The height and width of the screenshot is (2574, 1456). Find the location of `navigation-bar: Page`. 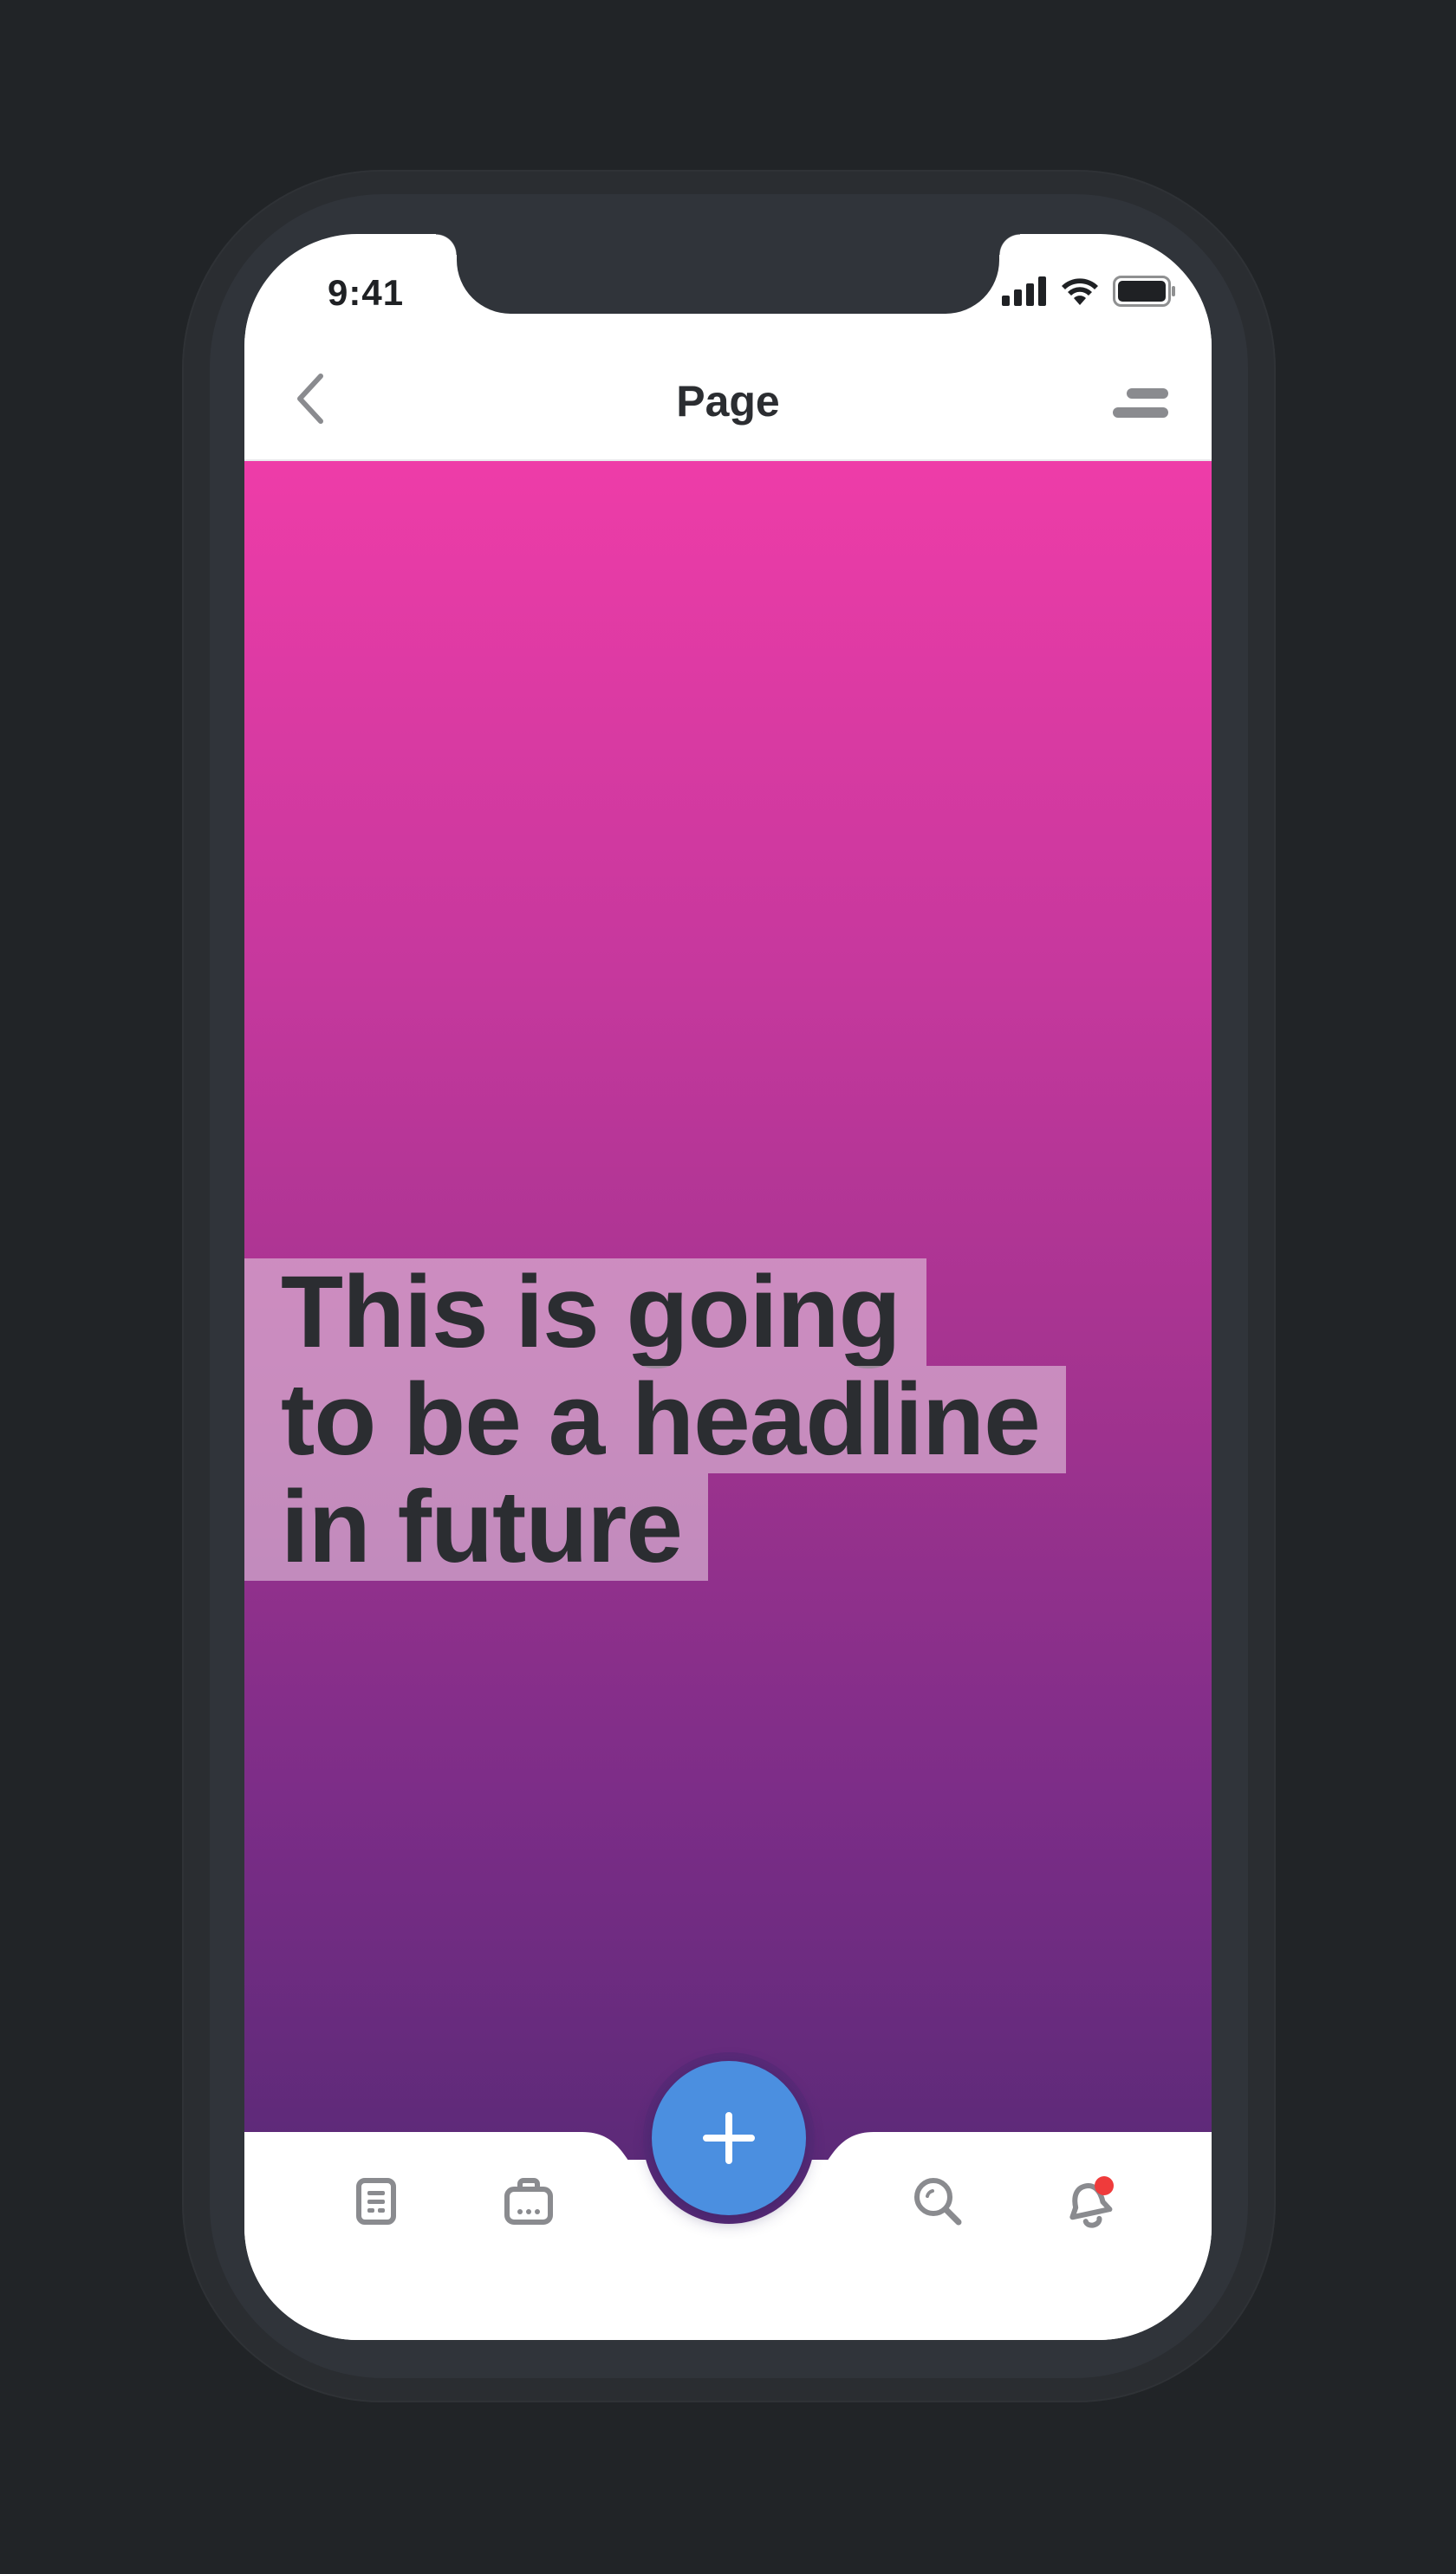

navigation-bar: Page is located at coordinates (728, 387).